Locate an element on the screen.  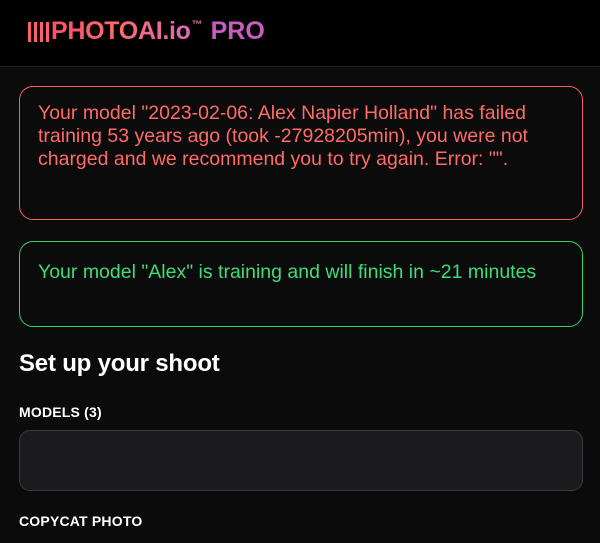
logo-trademark: ™ is located at coordinates (197, 25).